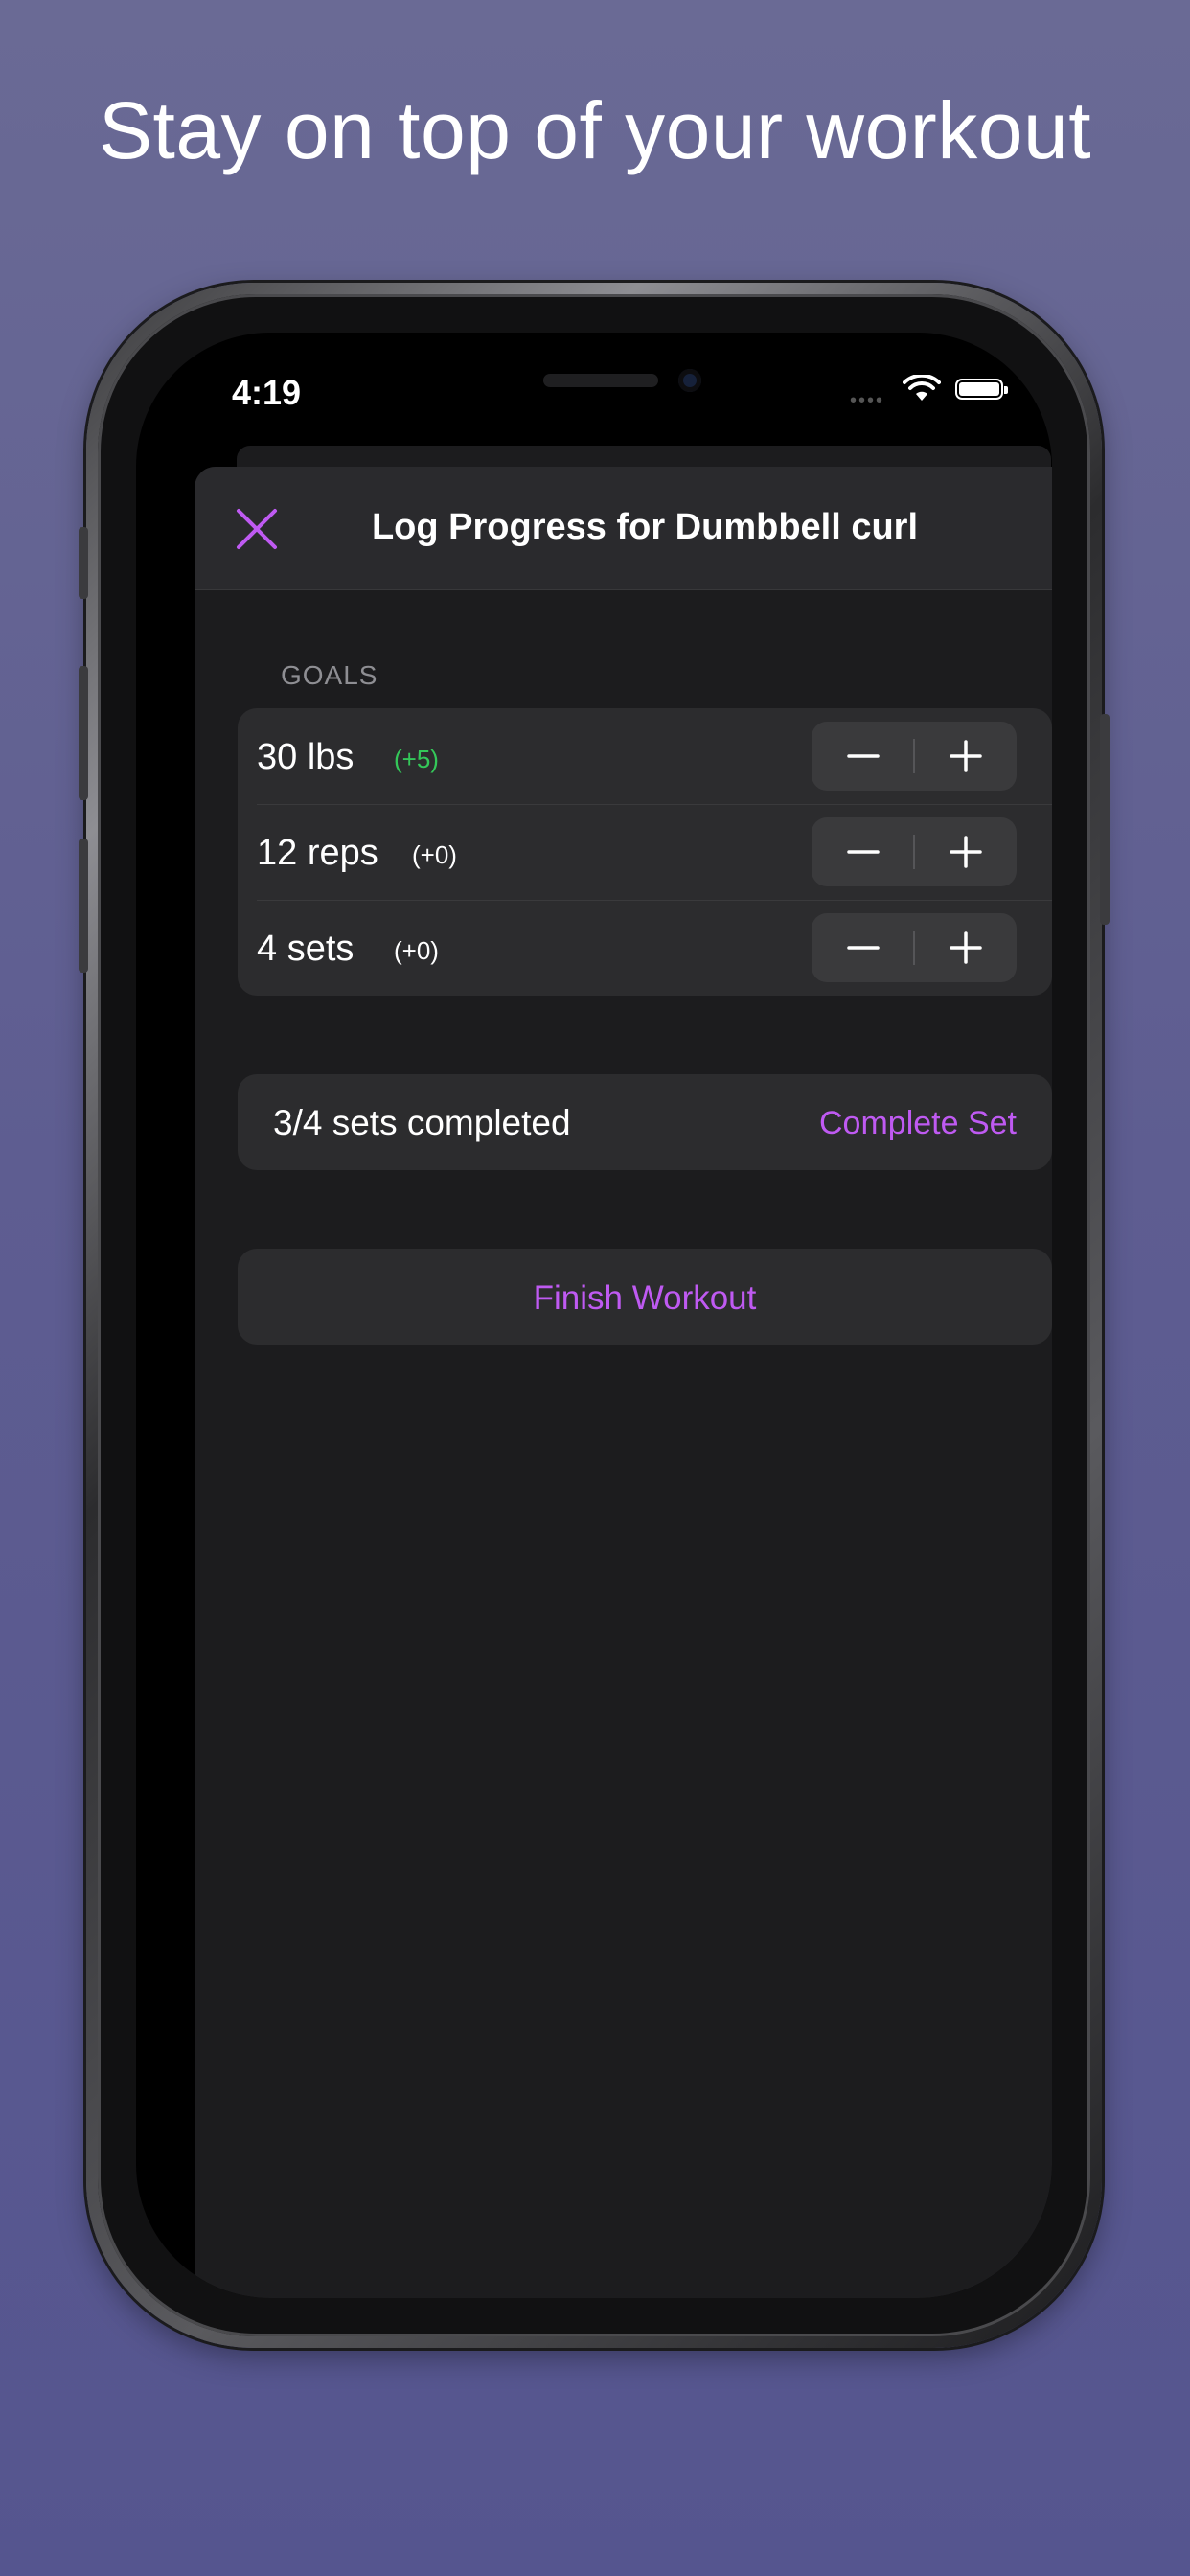  Describe the element at coordinates (918, 1123) in the screenshot. I see `complete-set-button: Complete Set` at that location.